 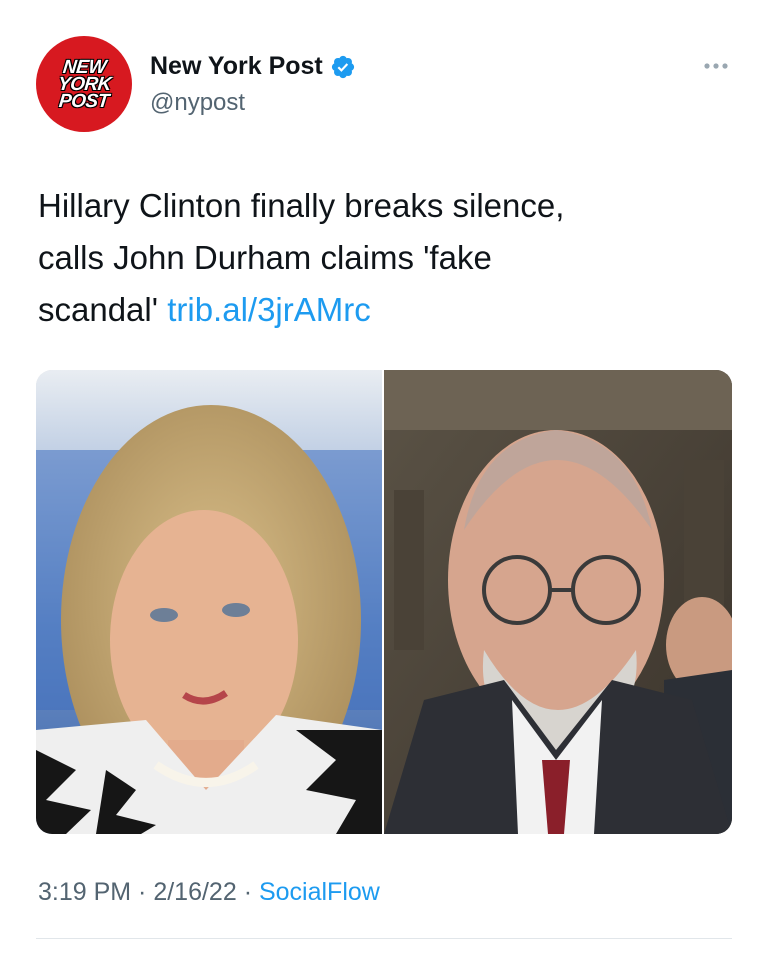 What do you see at coordinates (388, 310) in the screenshot?
I see `tweet-text-line: scandal' trib.al/3jrAMrc` at bounding box center [388, 310].